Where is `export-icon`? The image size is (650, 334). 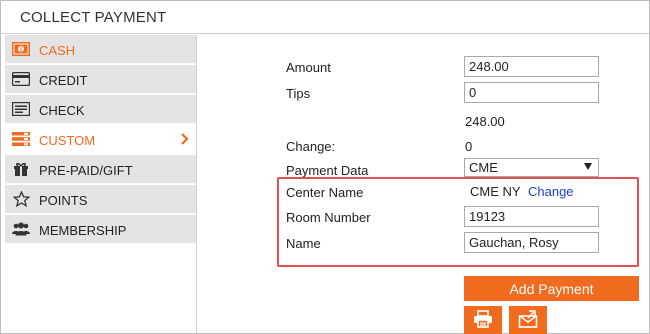 export-icon is located at coordinates (528, 320).